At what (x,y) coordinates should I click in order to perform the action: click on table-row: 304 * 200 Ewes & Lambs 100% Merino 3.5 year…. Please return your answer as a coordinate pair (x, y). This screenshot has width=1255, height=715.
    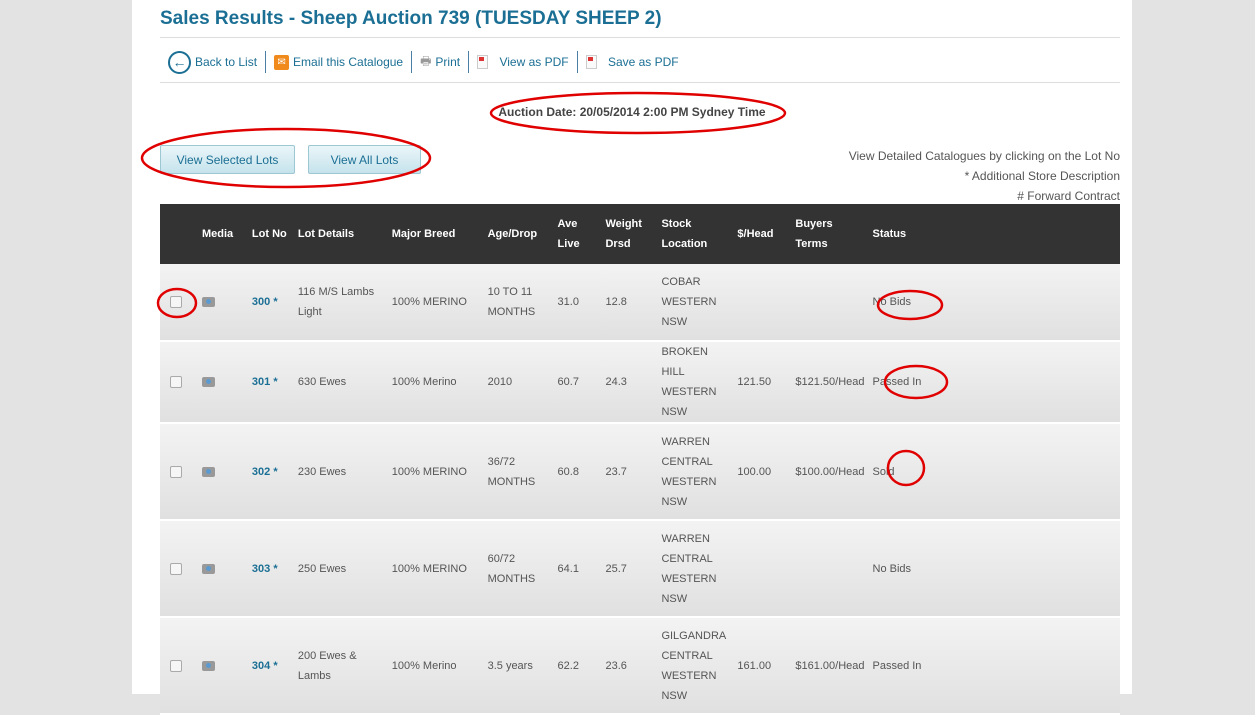
    Looking at the image, I should click on (640, 666).